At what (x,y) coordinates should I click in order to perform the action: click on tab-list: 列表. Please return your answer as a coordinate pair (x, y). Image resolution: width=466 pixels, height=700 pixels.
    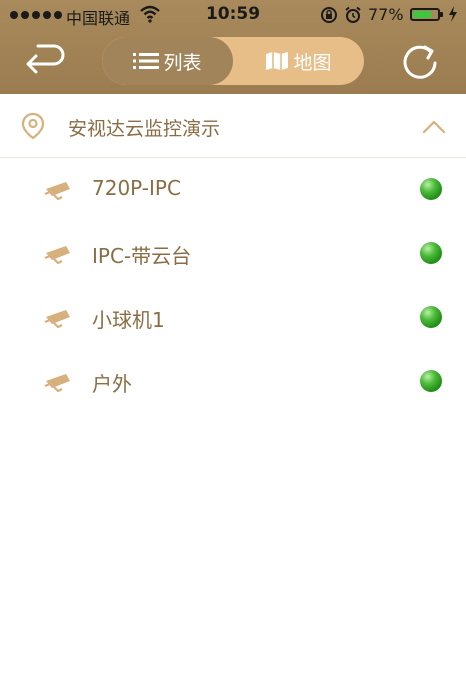
    Looking at the image, I should click on (167, 61).